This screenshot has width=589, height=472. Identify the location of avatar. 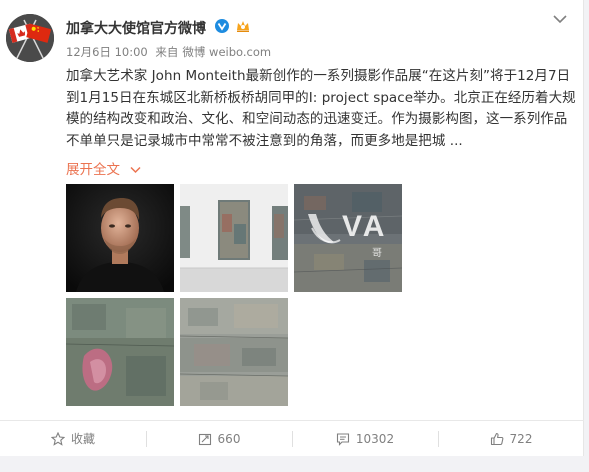
(30, 38).